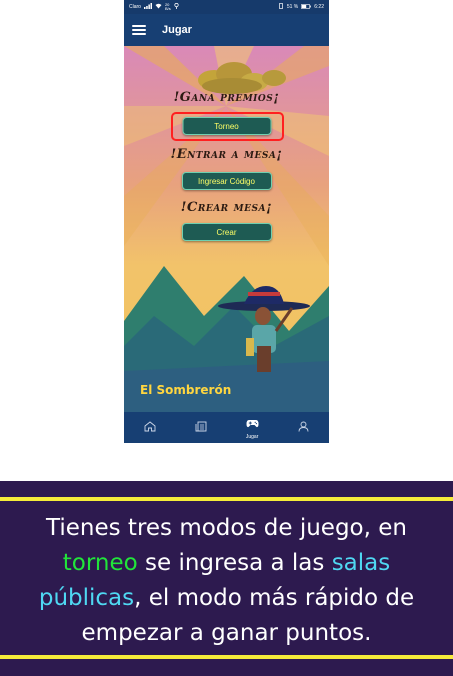  Describe the element at coordinates (252, 437) in the screenshot. I see `nav-play-label: Jugar` at that location.